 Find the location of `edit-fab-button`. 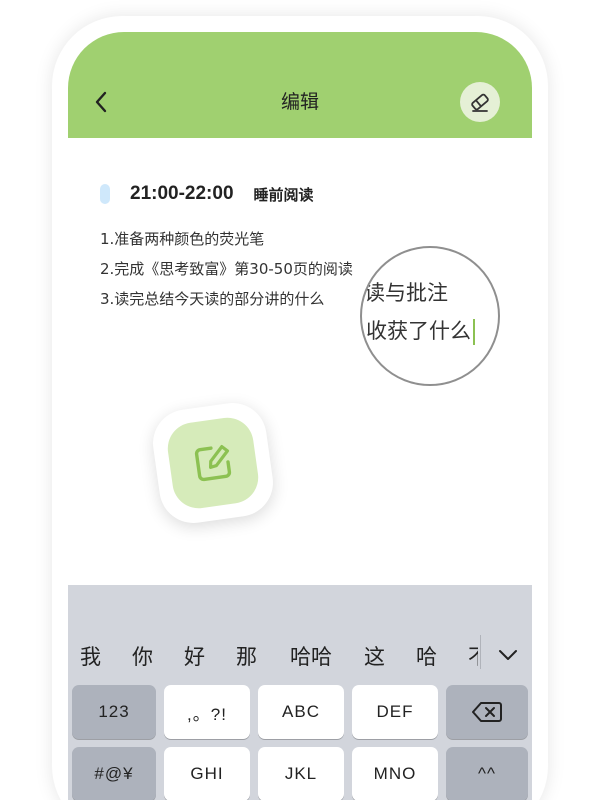

edit-fab-button is located at coordinates (213, 463).